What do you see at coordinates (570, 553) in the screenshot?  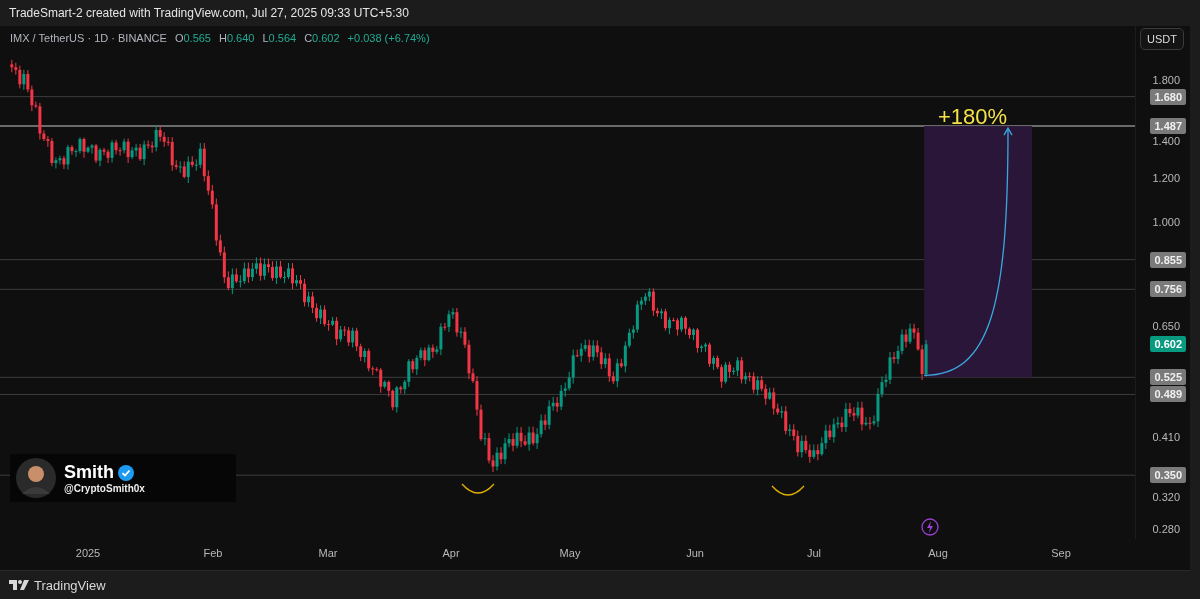 I see `time-tick: May` at bounding box center [570, 553].